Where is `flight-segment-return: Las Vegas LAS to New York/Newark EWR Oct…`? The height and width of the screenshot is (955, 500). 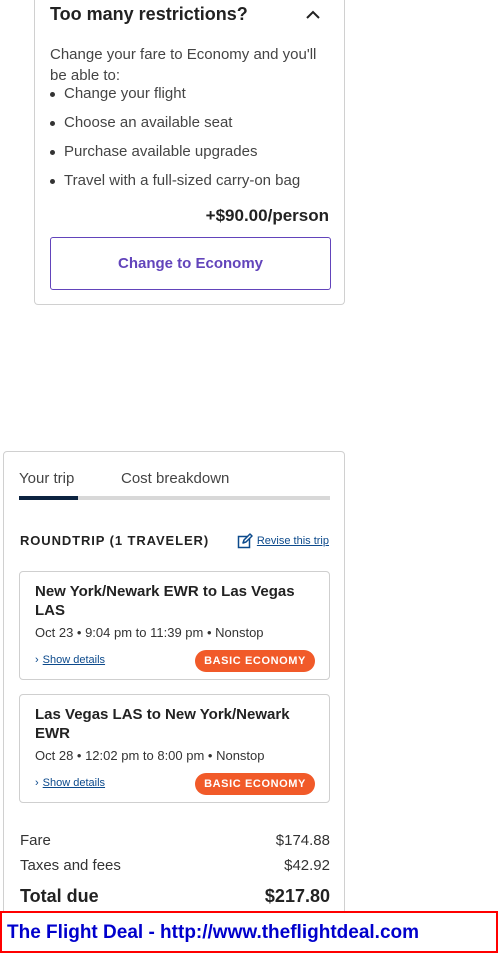
flight-segment-return: Las Vegas LAS to New York/Newark EWR Oct… is located at coordinates (174, 748).